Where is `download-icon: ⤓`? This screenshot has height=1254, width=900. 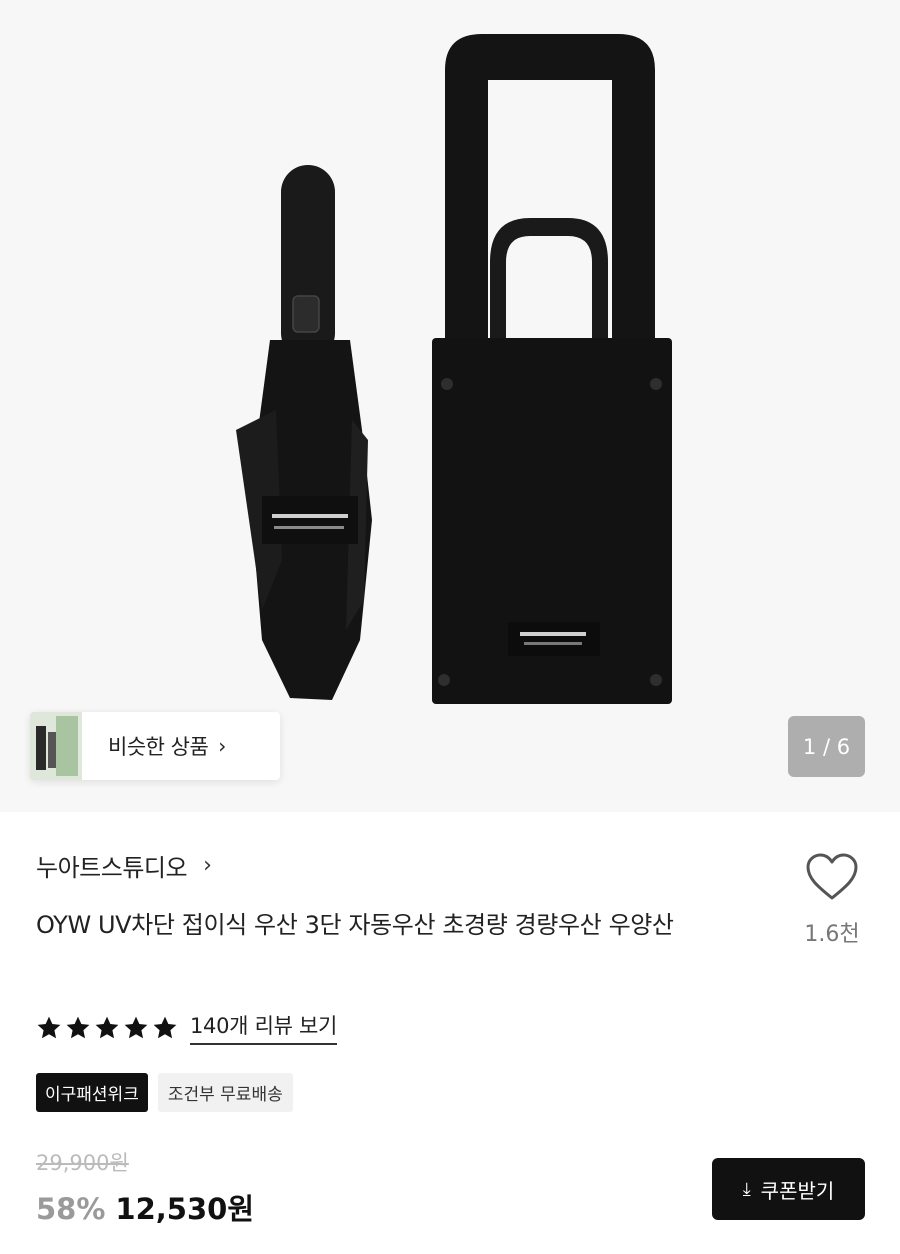
download-icon: ⤓ is located at coordinates (746, 1189).